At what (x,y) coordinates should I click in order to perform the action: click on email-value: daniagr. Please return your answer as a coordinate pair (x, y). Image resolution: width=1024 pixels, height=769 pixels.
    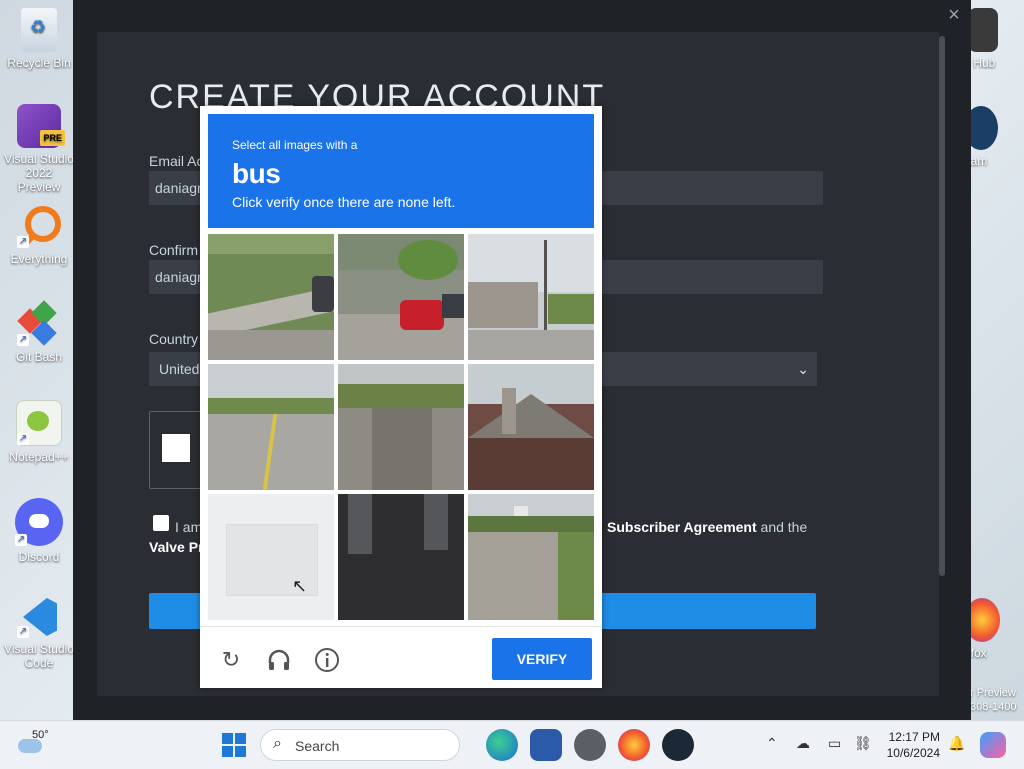
    Looking at the image, I should click on (178, 188).